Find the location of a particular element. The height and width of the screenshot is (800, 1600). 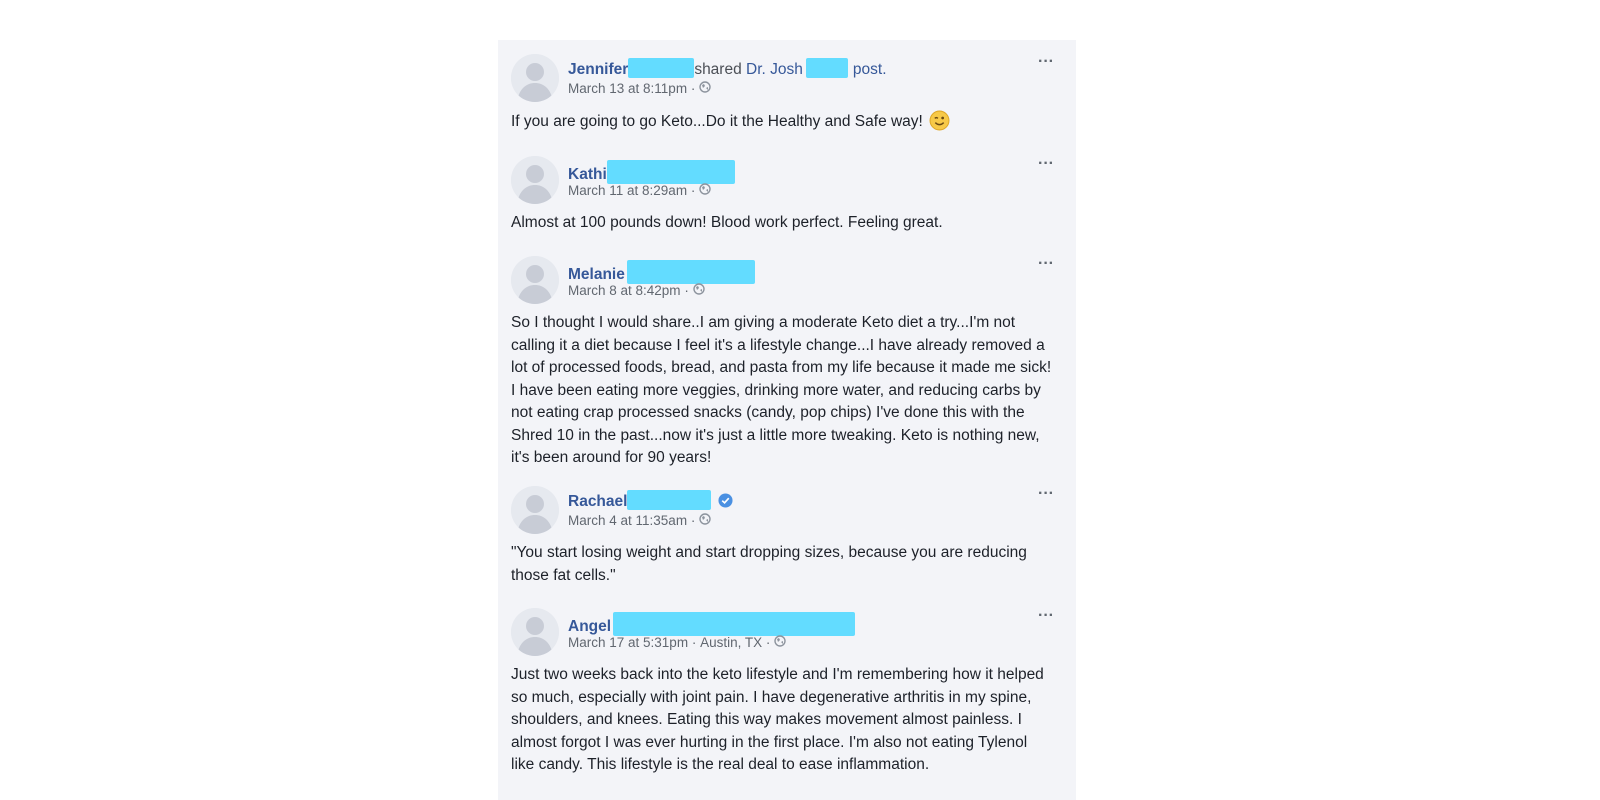

post-meta: March 8 at 8:42pm · is located at coordinates (636, 290).